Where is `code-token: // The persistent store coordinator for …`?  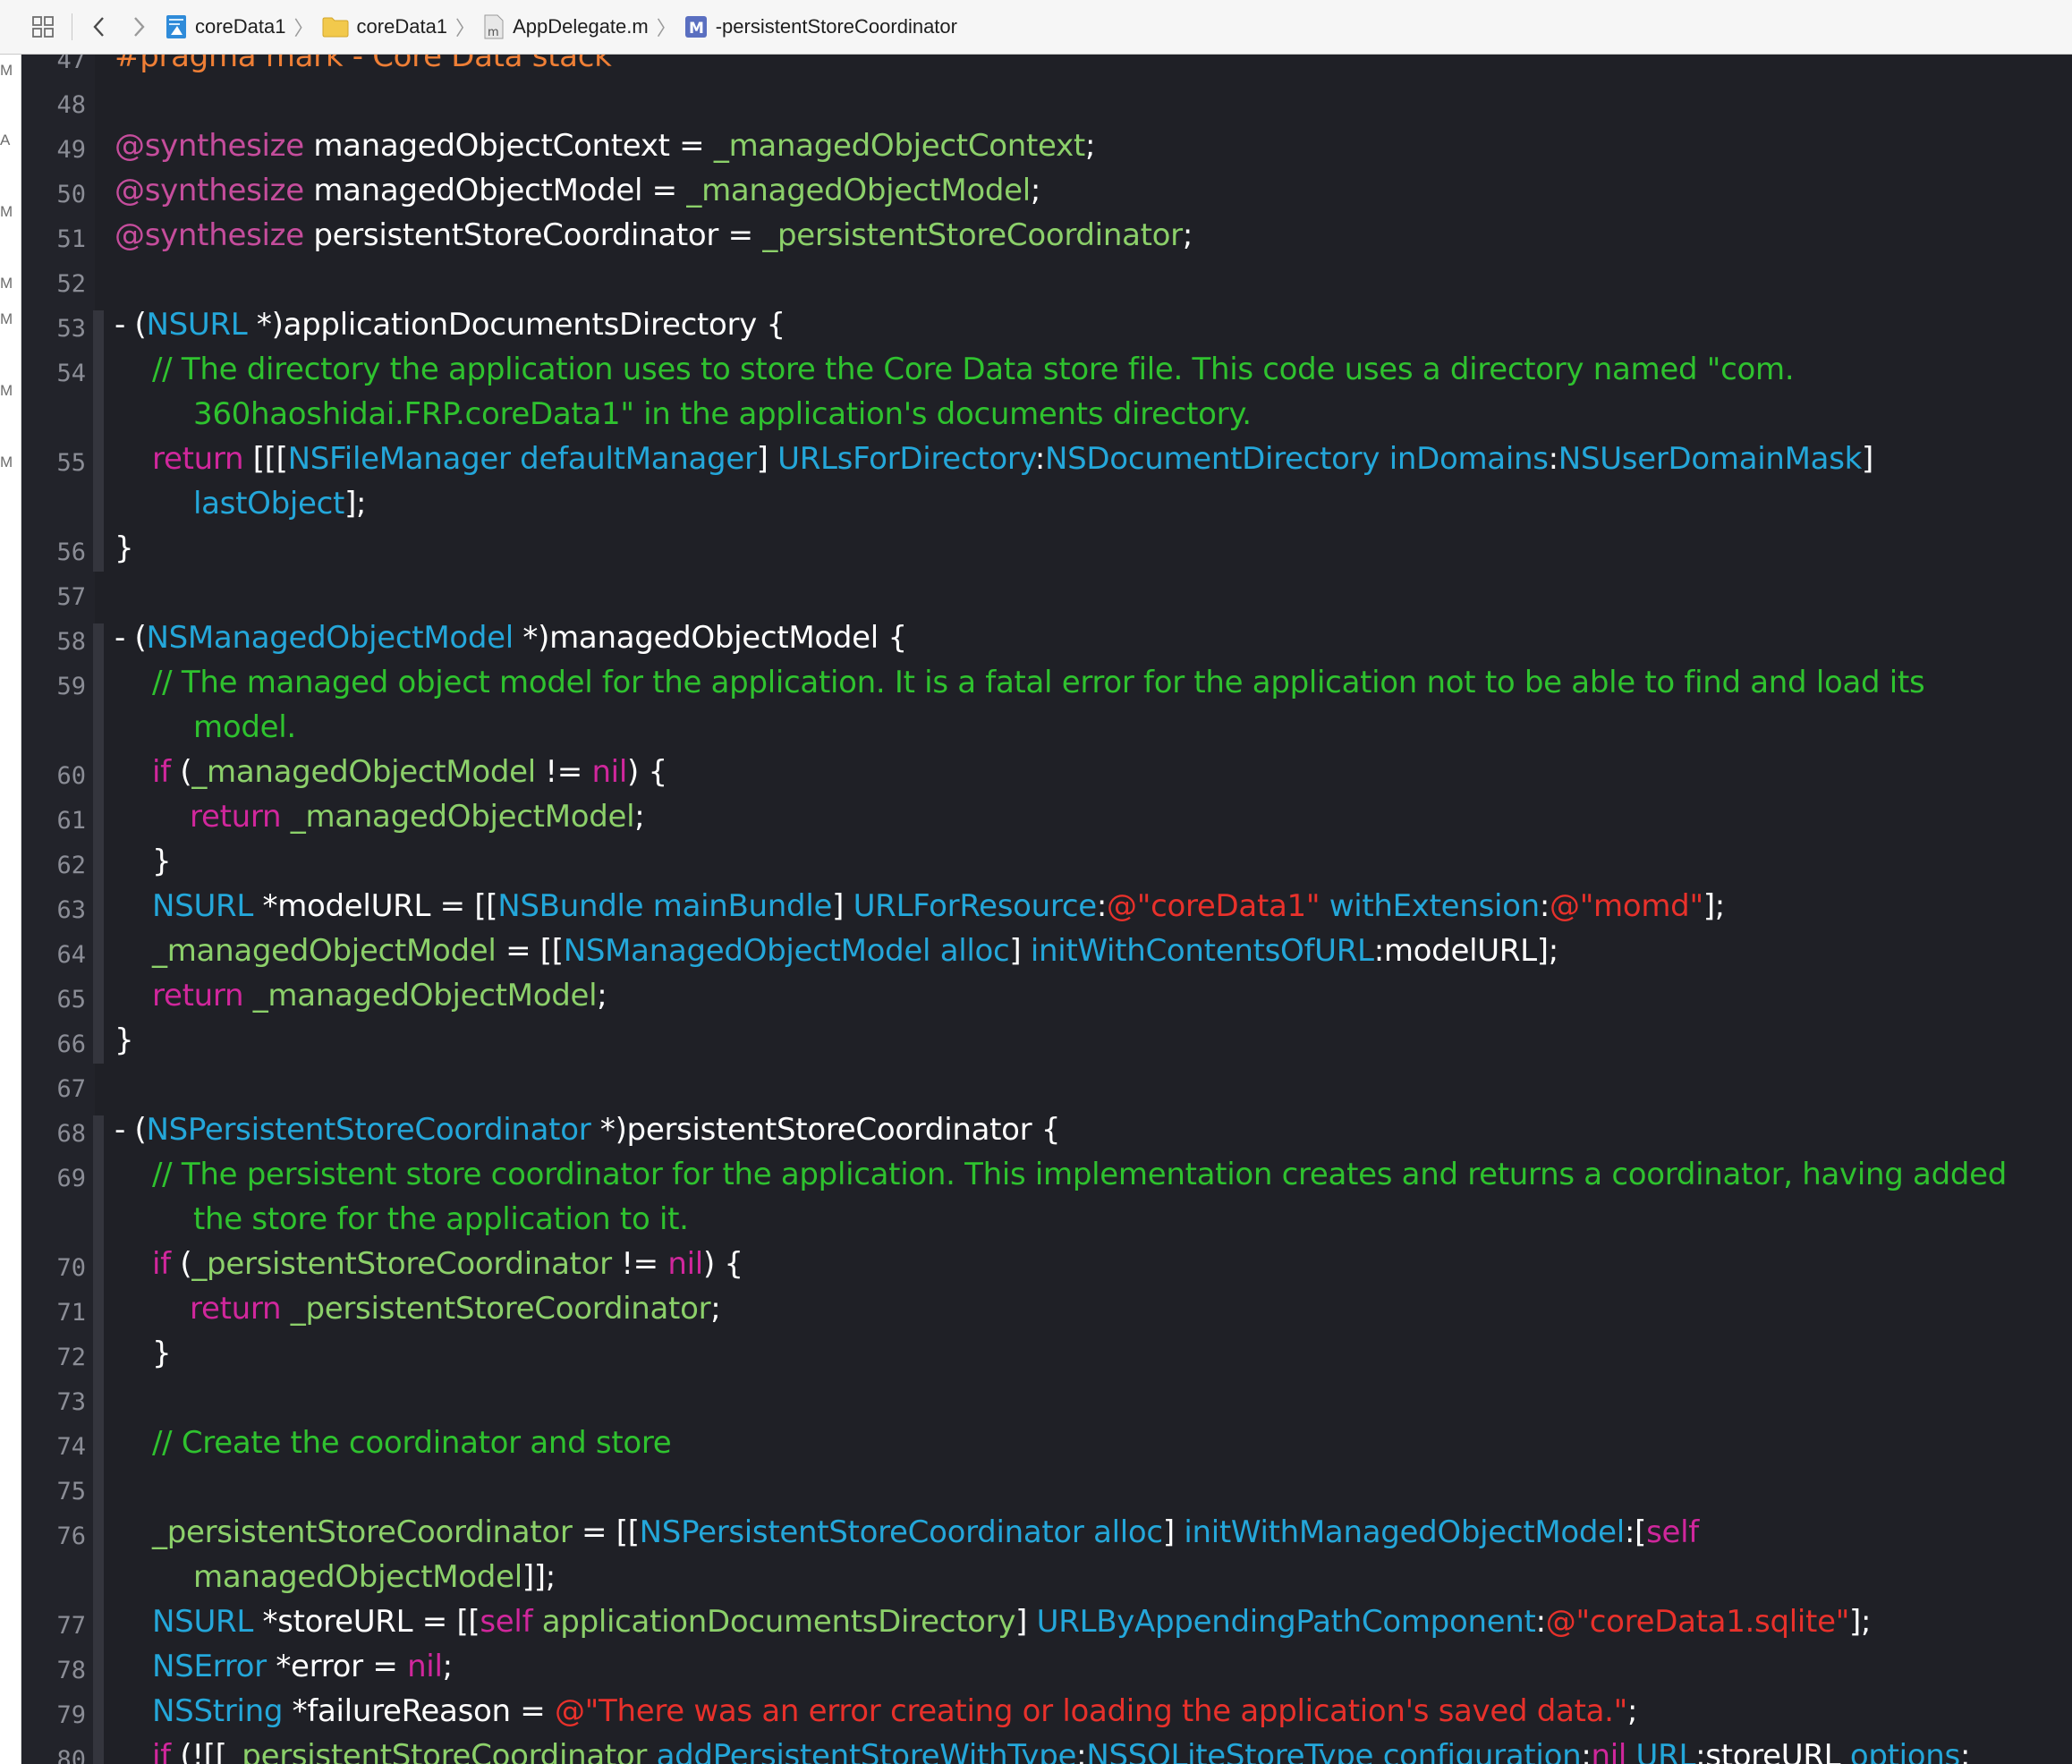 code-token: // The persistent store coordinator for … is located at coordinates (1062, 1174).